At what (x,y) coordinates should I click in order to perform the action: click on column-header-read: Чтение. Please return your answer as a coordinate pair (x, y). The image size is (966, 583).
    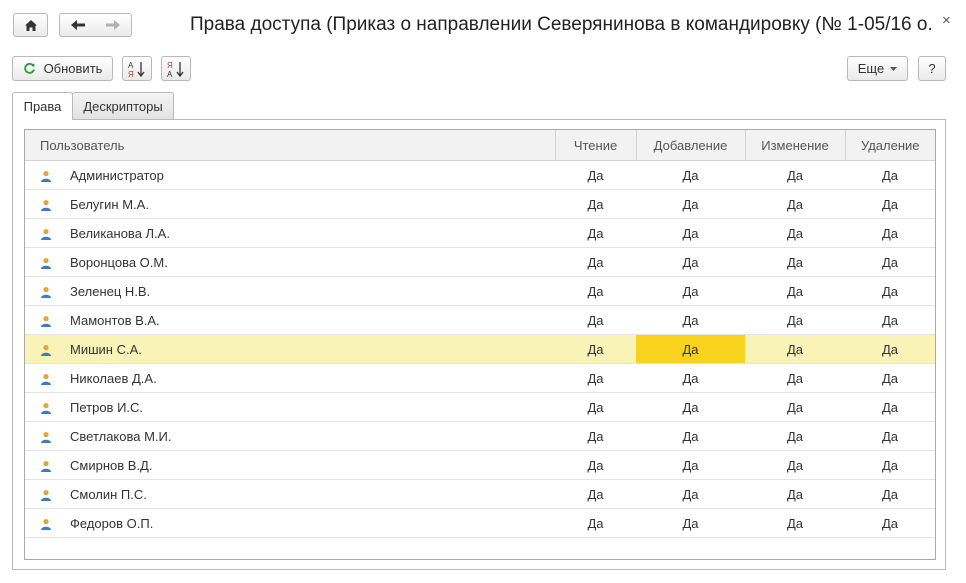
    Looking at the image, I should click on (595, 145).